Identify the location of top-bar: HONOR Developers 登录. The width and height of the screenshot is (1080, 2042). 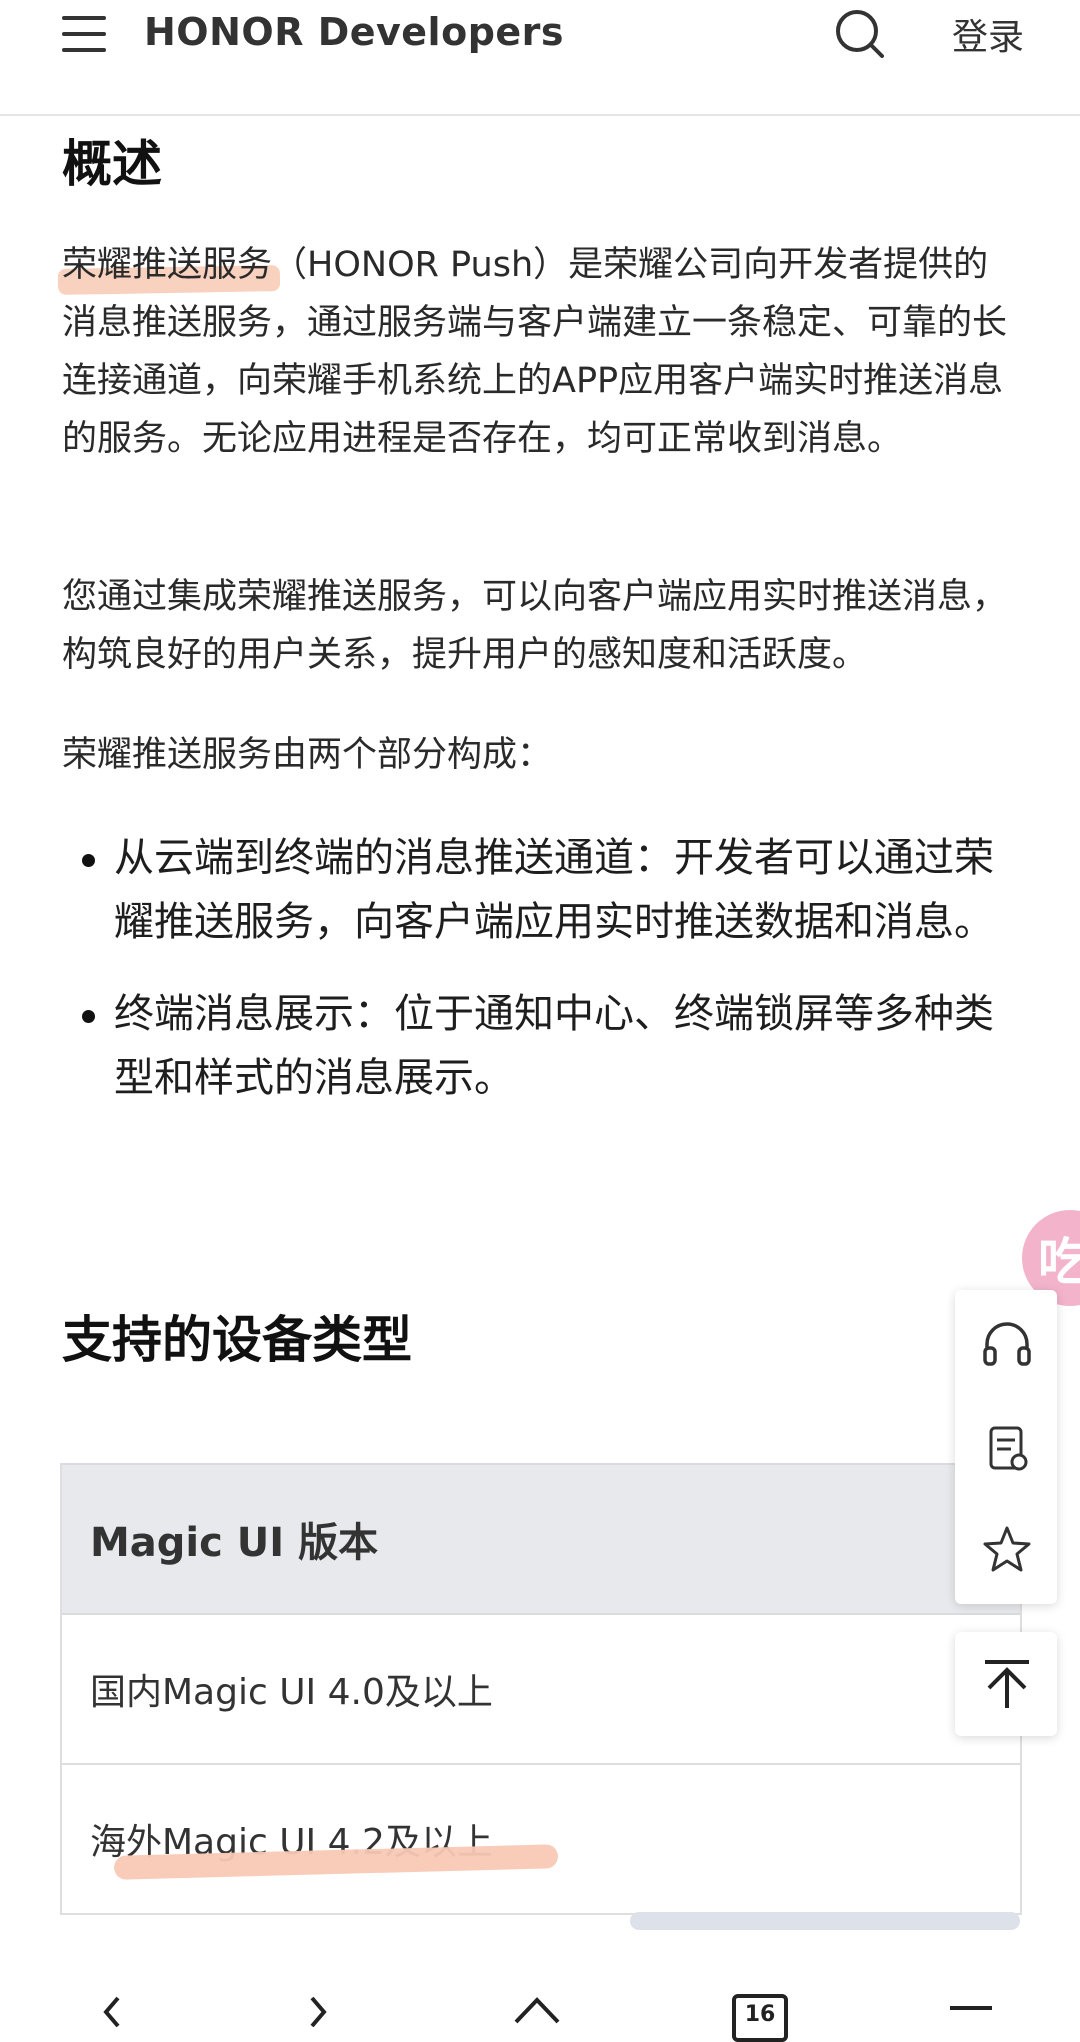
(540, 58).